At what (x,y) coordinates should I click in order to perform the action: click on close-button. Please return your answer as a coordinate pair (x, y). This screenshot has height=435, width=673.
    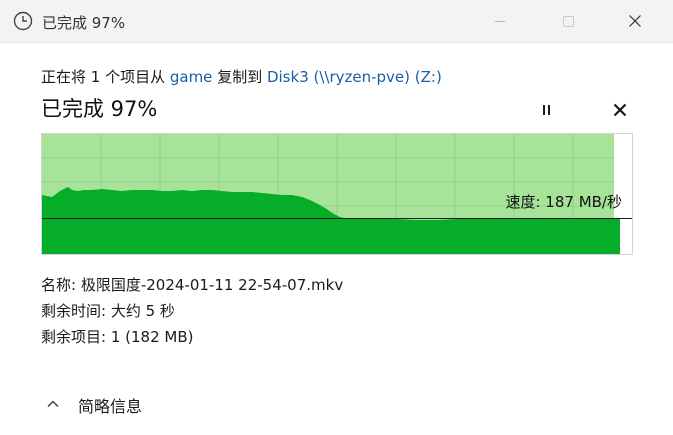
    Looking at the image, I should click on (635, 21).